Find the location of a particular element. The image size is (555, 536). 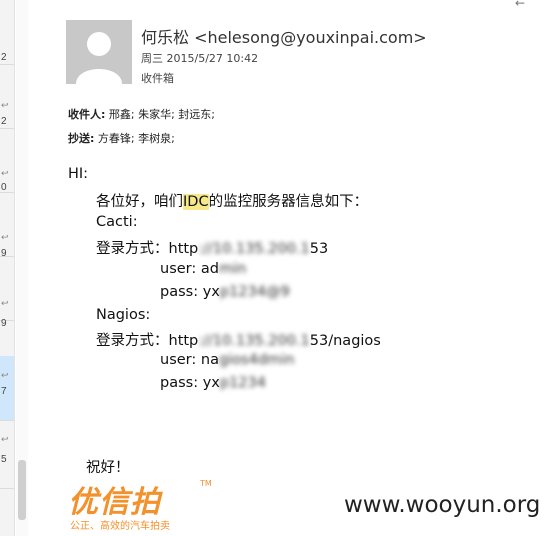

to-row: 收件人: 邢鑫; 朱家华; 封远东; is located at coordinates (141, 114).